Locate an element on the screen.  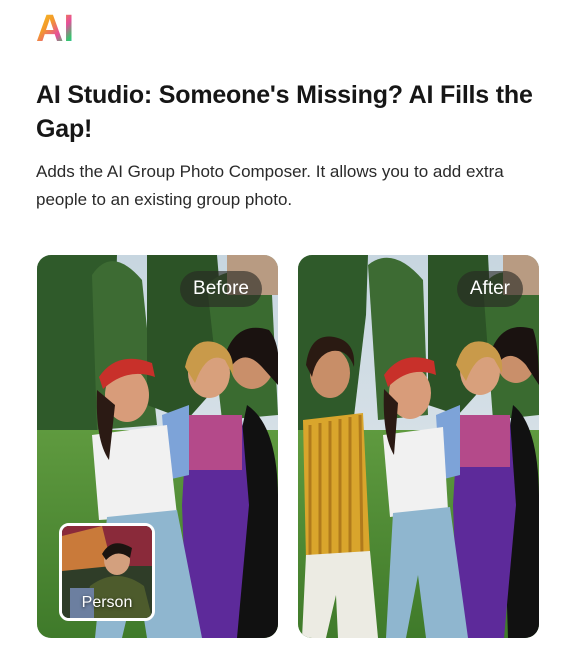
after-badge: After is located at coordinates (489, 289).